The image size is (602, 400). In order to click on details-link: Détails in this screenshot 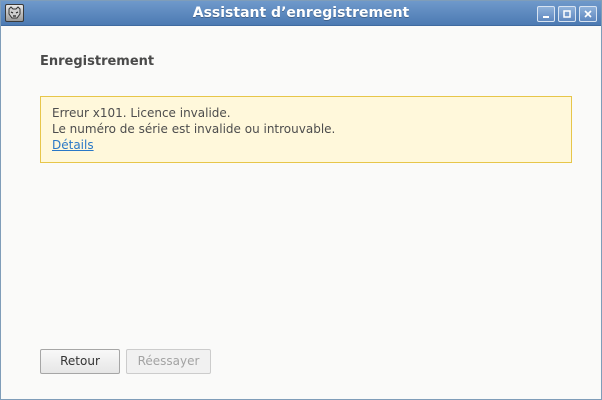, I will do `click(73, 145)`.